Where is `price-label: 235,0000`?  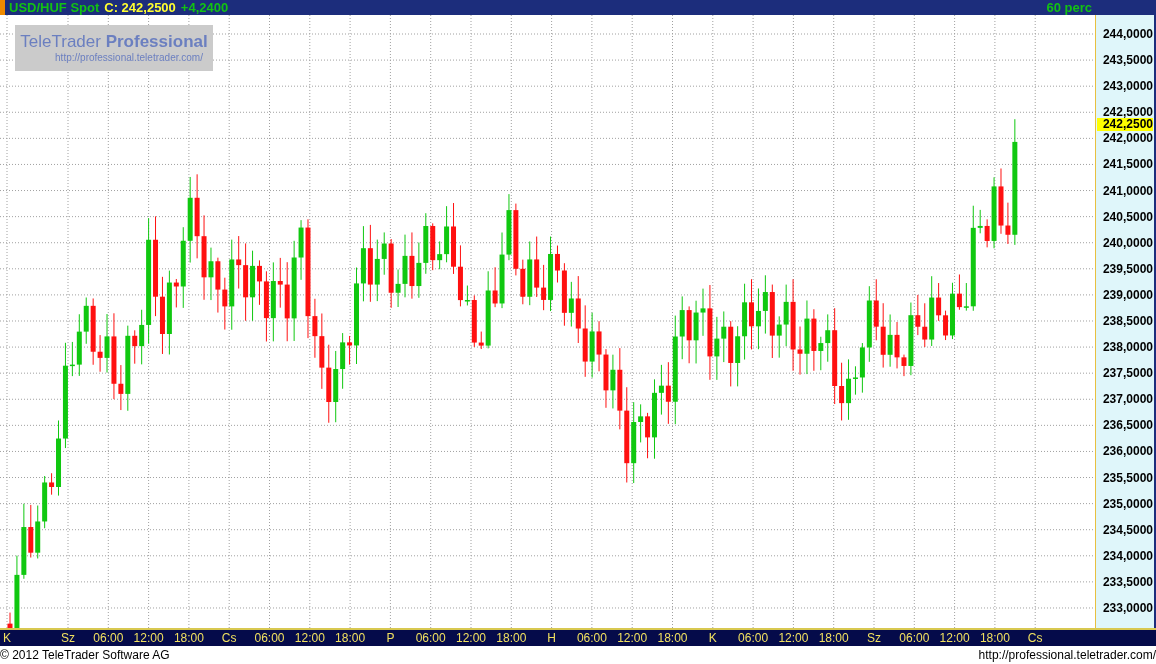
price-label: 235,0000 is located at coordinates (1127, 503).